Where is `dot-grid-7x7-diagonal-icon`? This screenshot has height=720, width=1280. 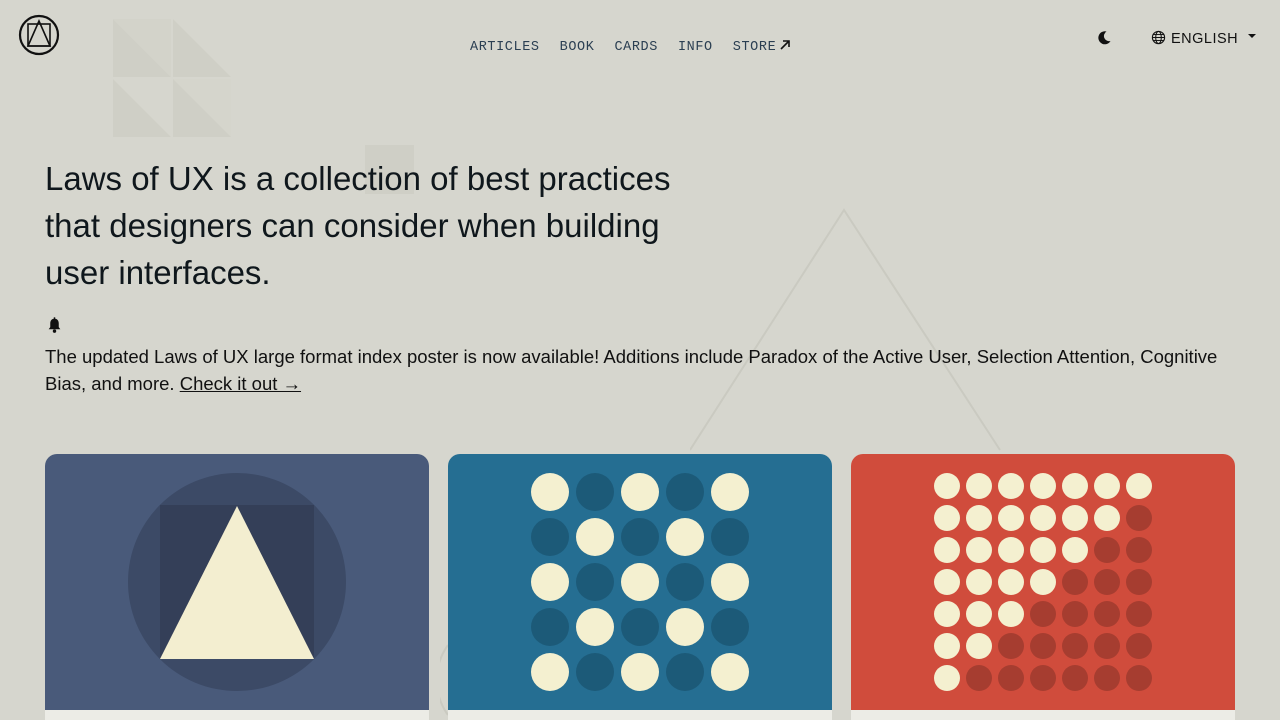
dot-grid-7x7-diagonal-icon is located at coordinates (1043, 582).